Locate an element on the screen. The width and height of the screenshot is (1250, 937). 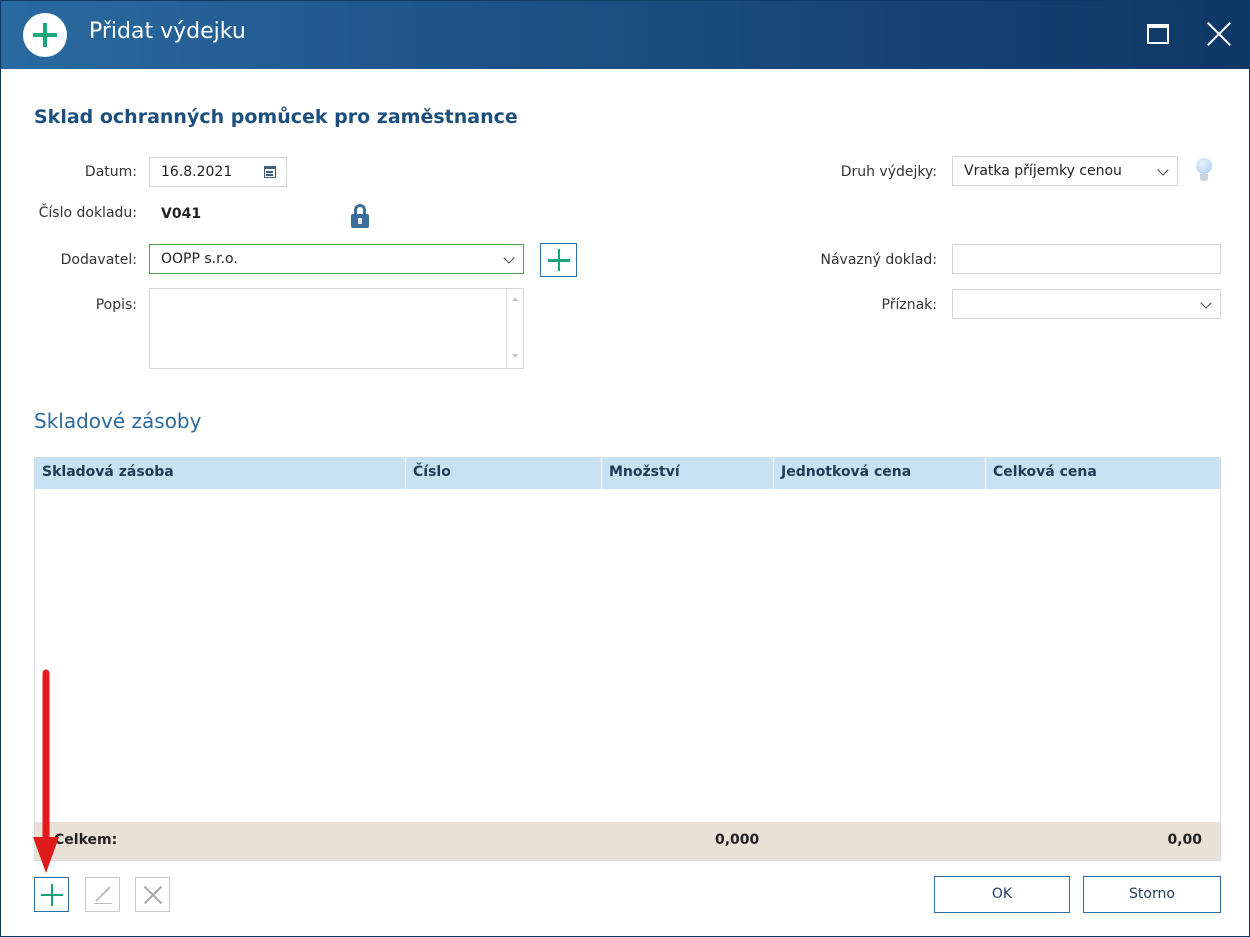
ok-button: OK is located at coordinates (1002, 894).